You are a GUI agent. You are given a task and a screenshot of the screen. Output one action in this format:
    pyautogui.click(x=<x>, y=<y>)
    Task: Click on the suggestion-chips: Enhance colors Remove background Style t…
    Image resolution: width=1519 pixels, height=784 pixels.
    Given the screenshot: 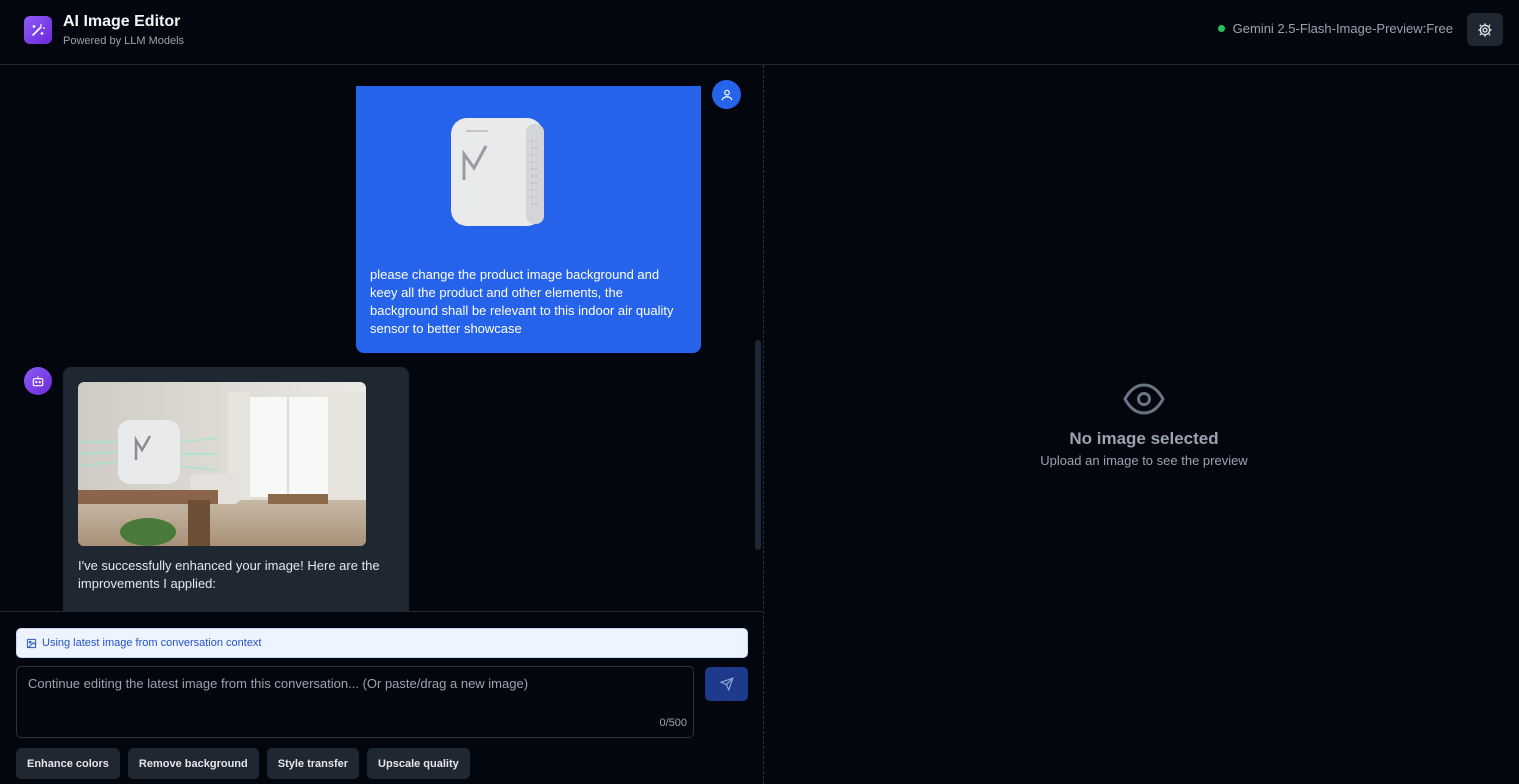 What is the action you would take?
    pyautogui.click(x=243, y=763)
    